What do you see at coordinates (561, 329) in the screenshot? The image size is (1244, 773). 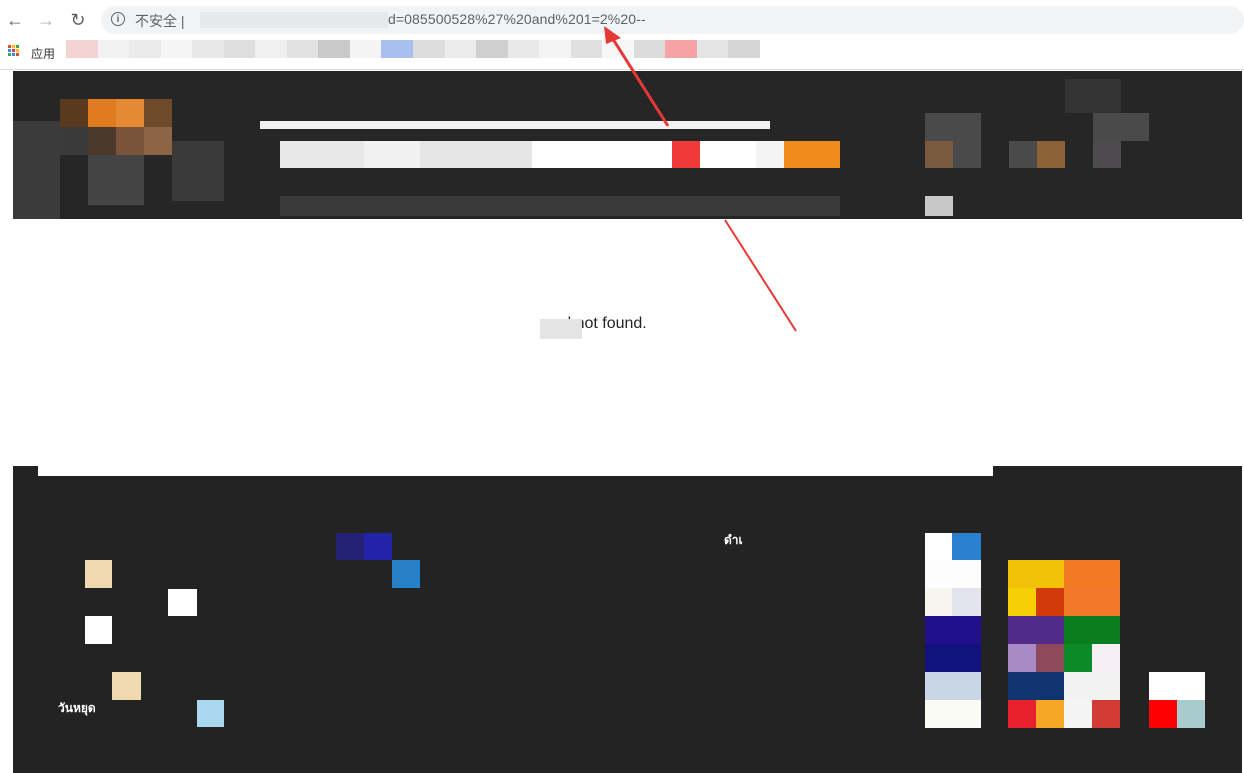 I see `message-redacted-prefix` at bounding box center [561, 329].